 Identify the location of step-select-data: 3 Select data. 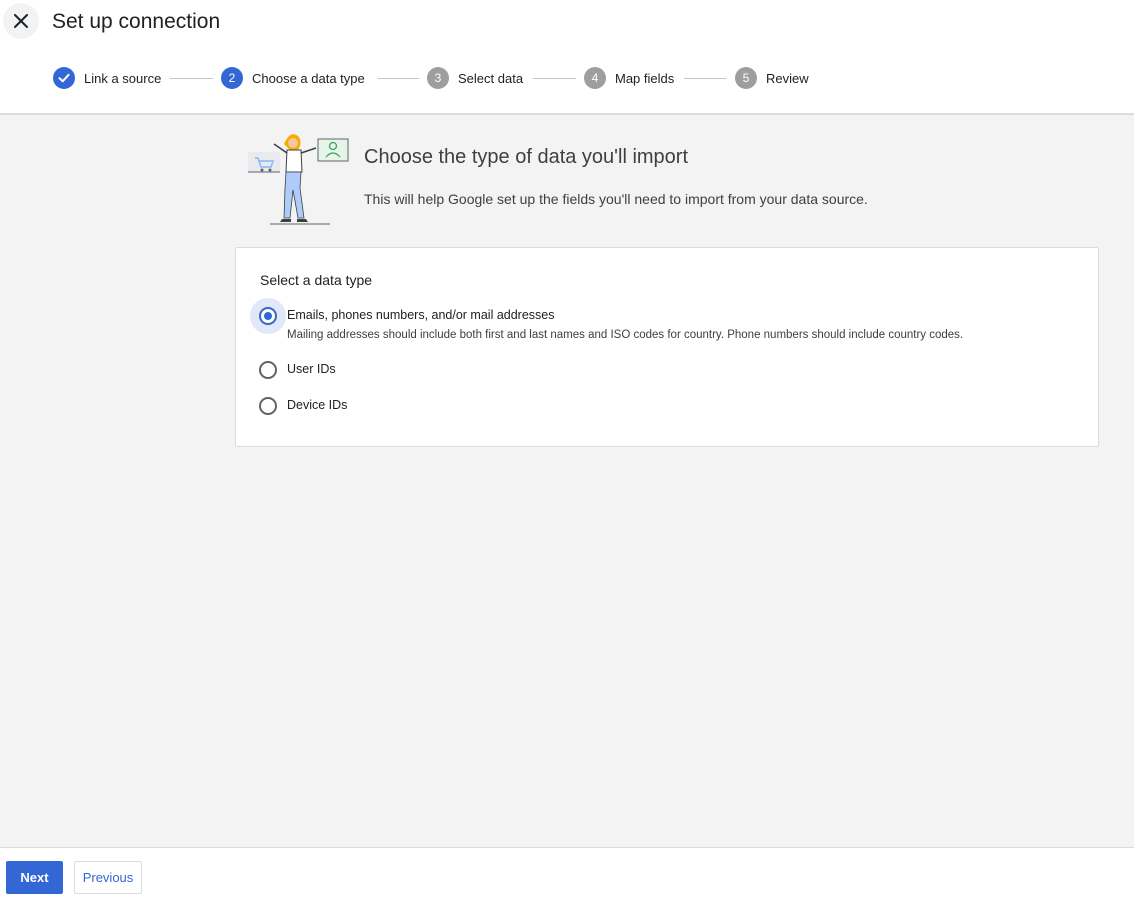
(475, 78).